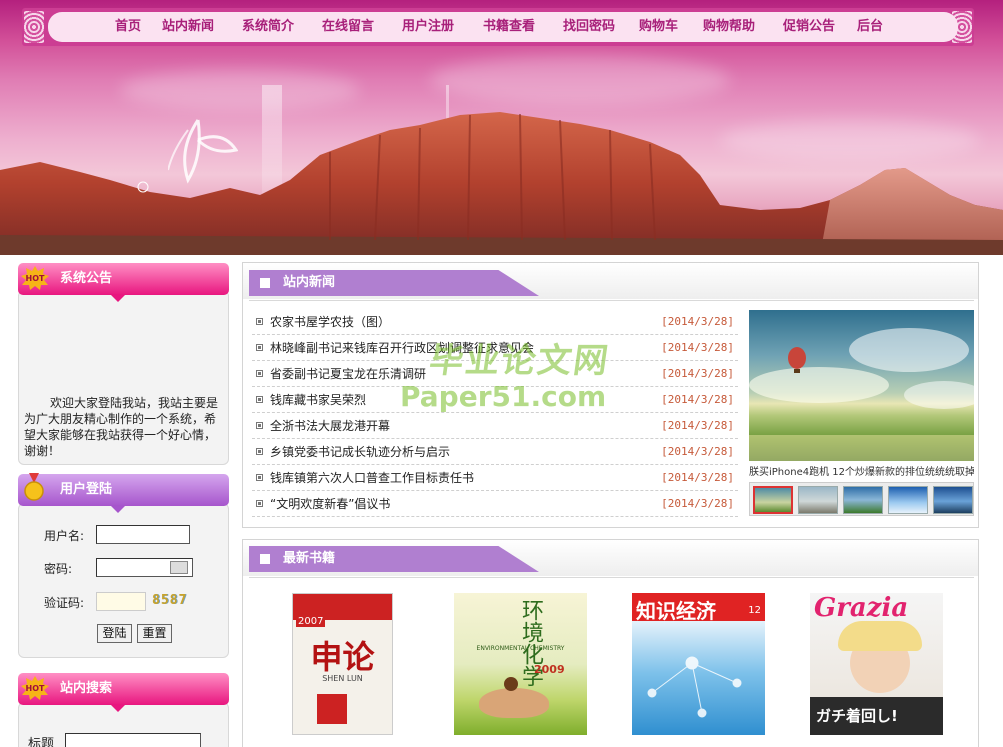  What do you see at coordinates (34, 487) in the screenshot?
I see `medal-icon` at bounding box center [34, 487].